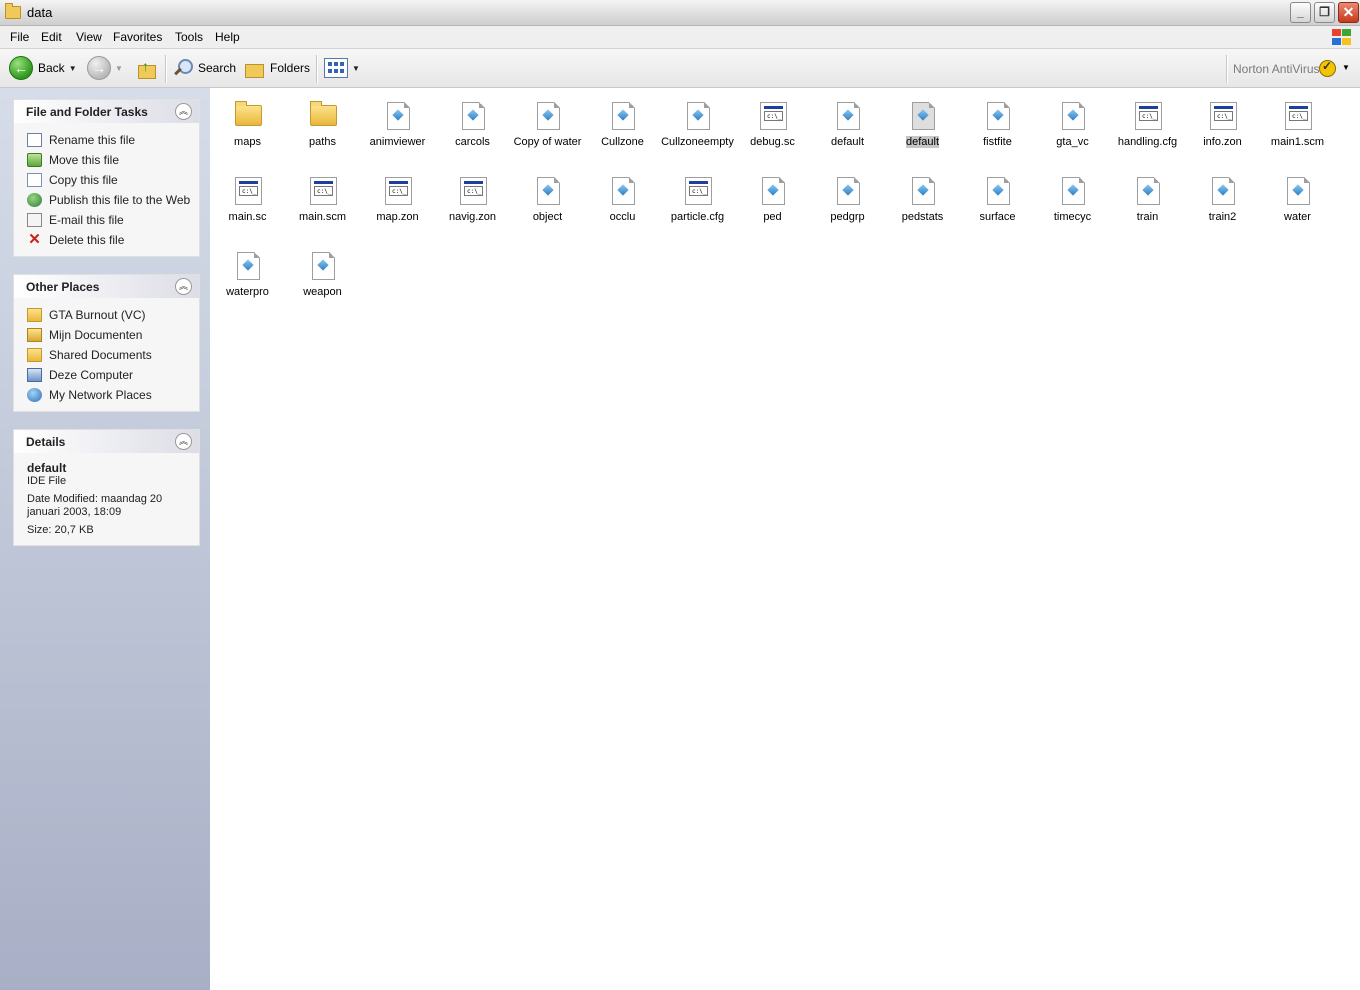 Image resolution: width=1360 pixels, height=990 pixels. What do you see at coordinates (43, 68) in the screenshot?
I see `back-button: ← Back ▼` at bounding box center [43, 68].